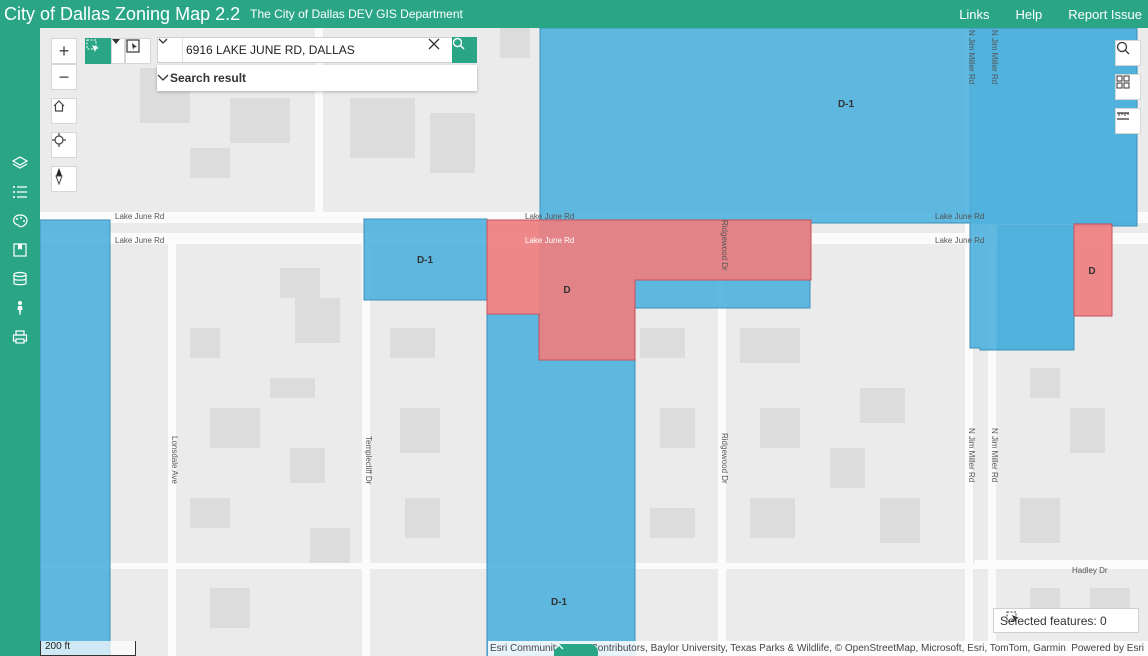 Image resolution: width=1148 pixels, height=656 pixels. What do you see at coordinates (88, 648) in the screenshot?
I see `scale-bar: 200 ft` at bounding box center [88, 648].